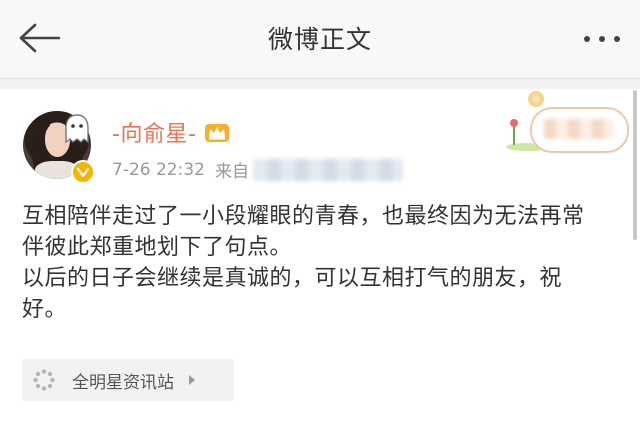 This screenshot has width=640, height=436. What do you see at coordinates (77, 129) in the screenshot?
I see `ghost-pendant-icon` at bounding box center [77, 129].